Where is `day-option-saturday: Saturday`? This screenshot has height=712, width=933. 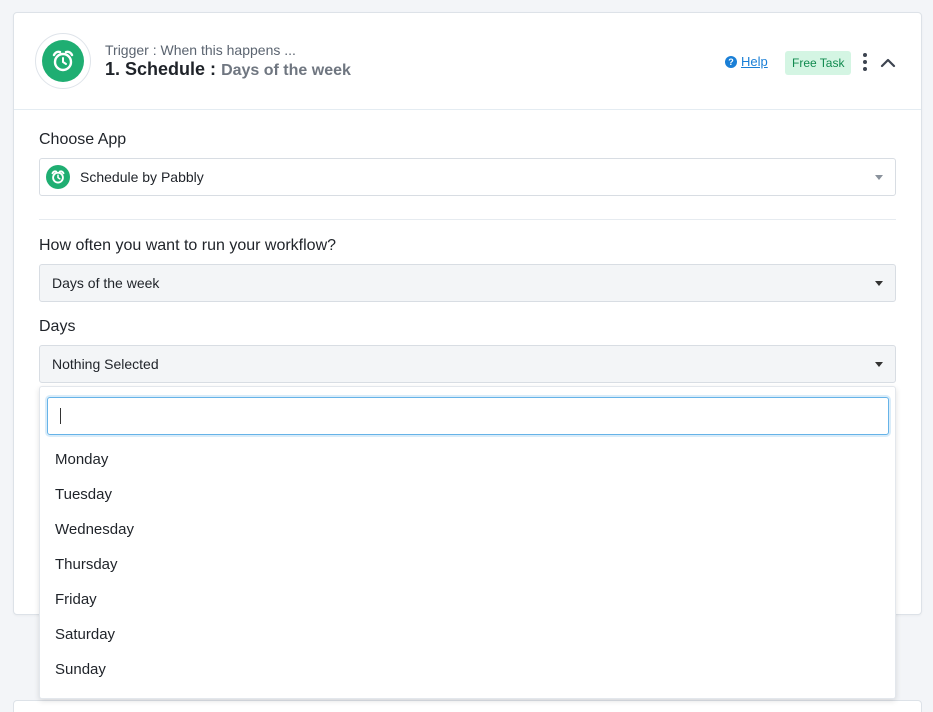 day-option-saturday: Saturday is located at coordinates (85, 634).